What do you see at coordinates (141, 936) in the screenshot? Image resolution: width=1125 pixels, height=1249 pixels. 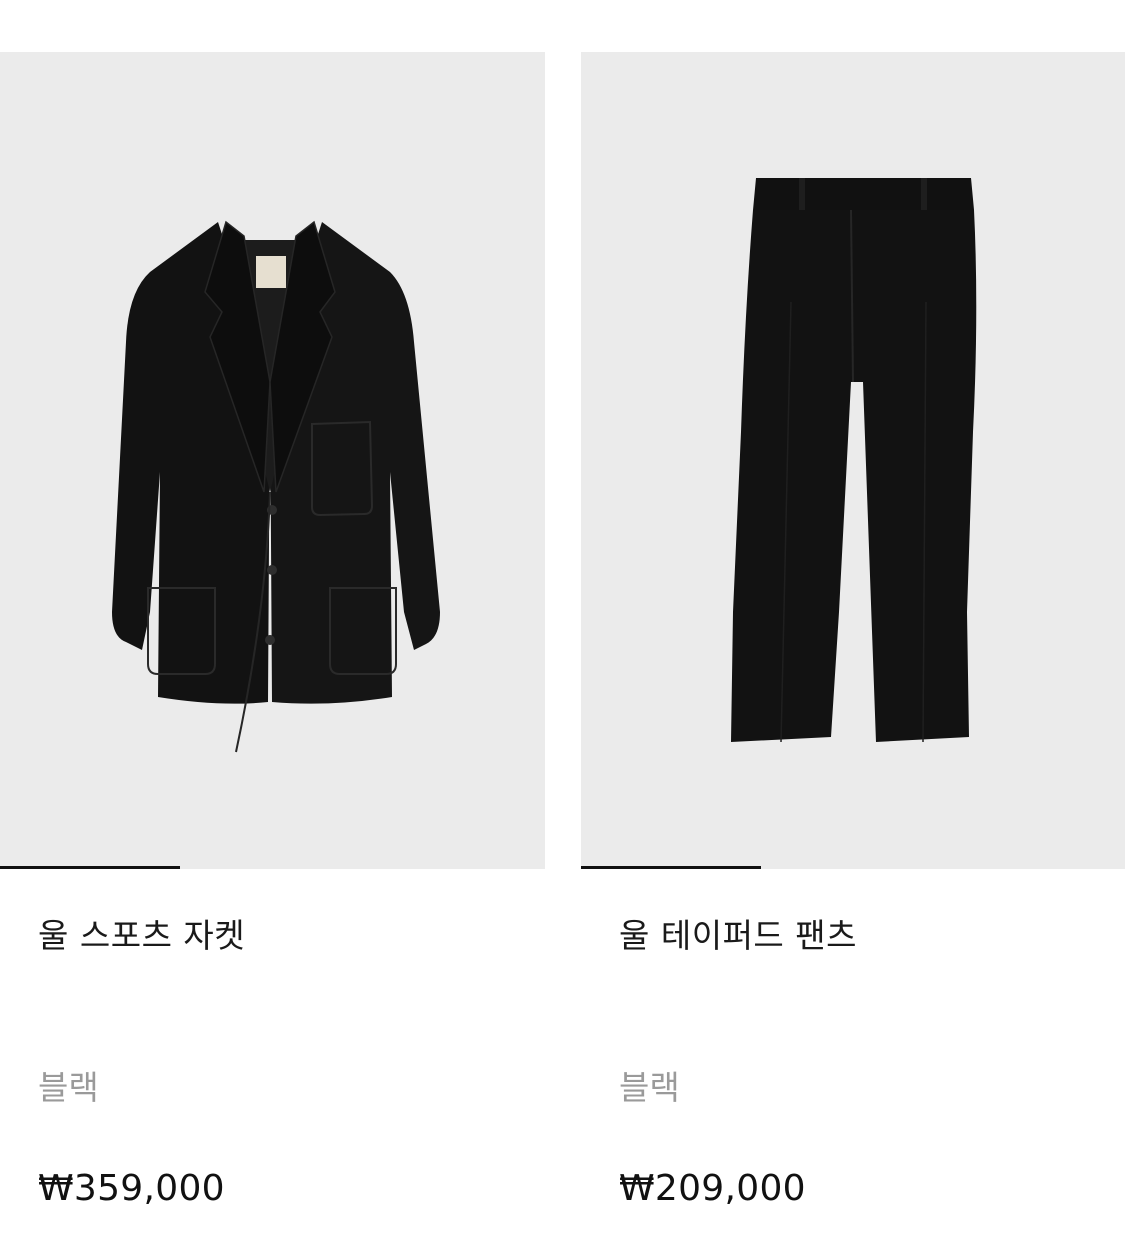 I see `product-name: 울 스포츠 자켓` at bounding box center [141, 936].